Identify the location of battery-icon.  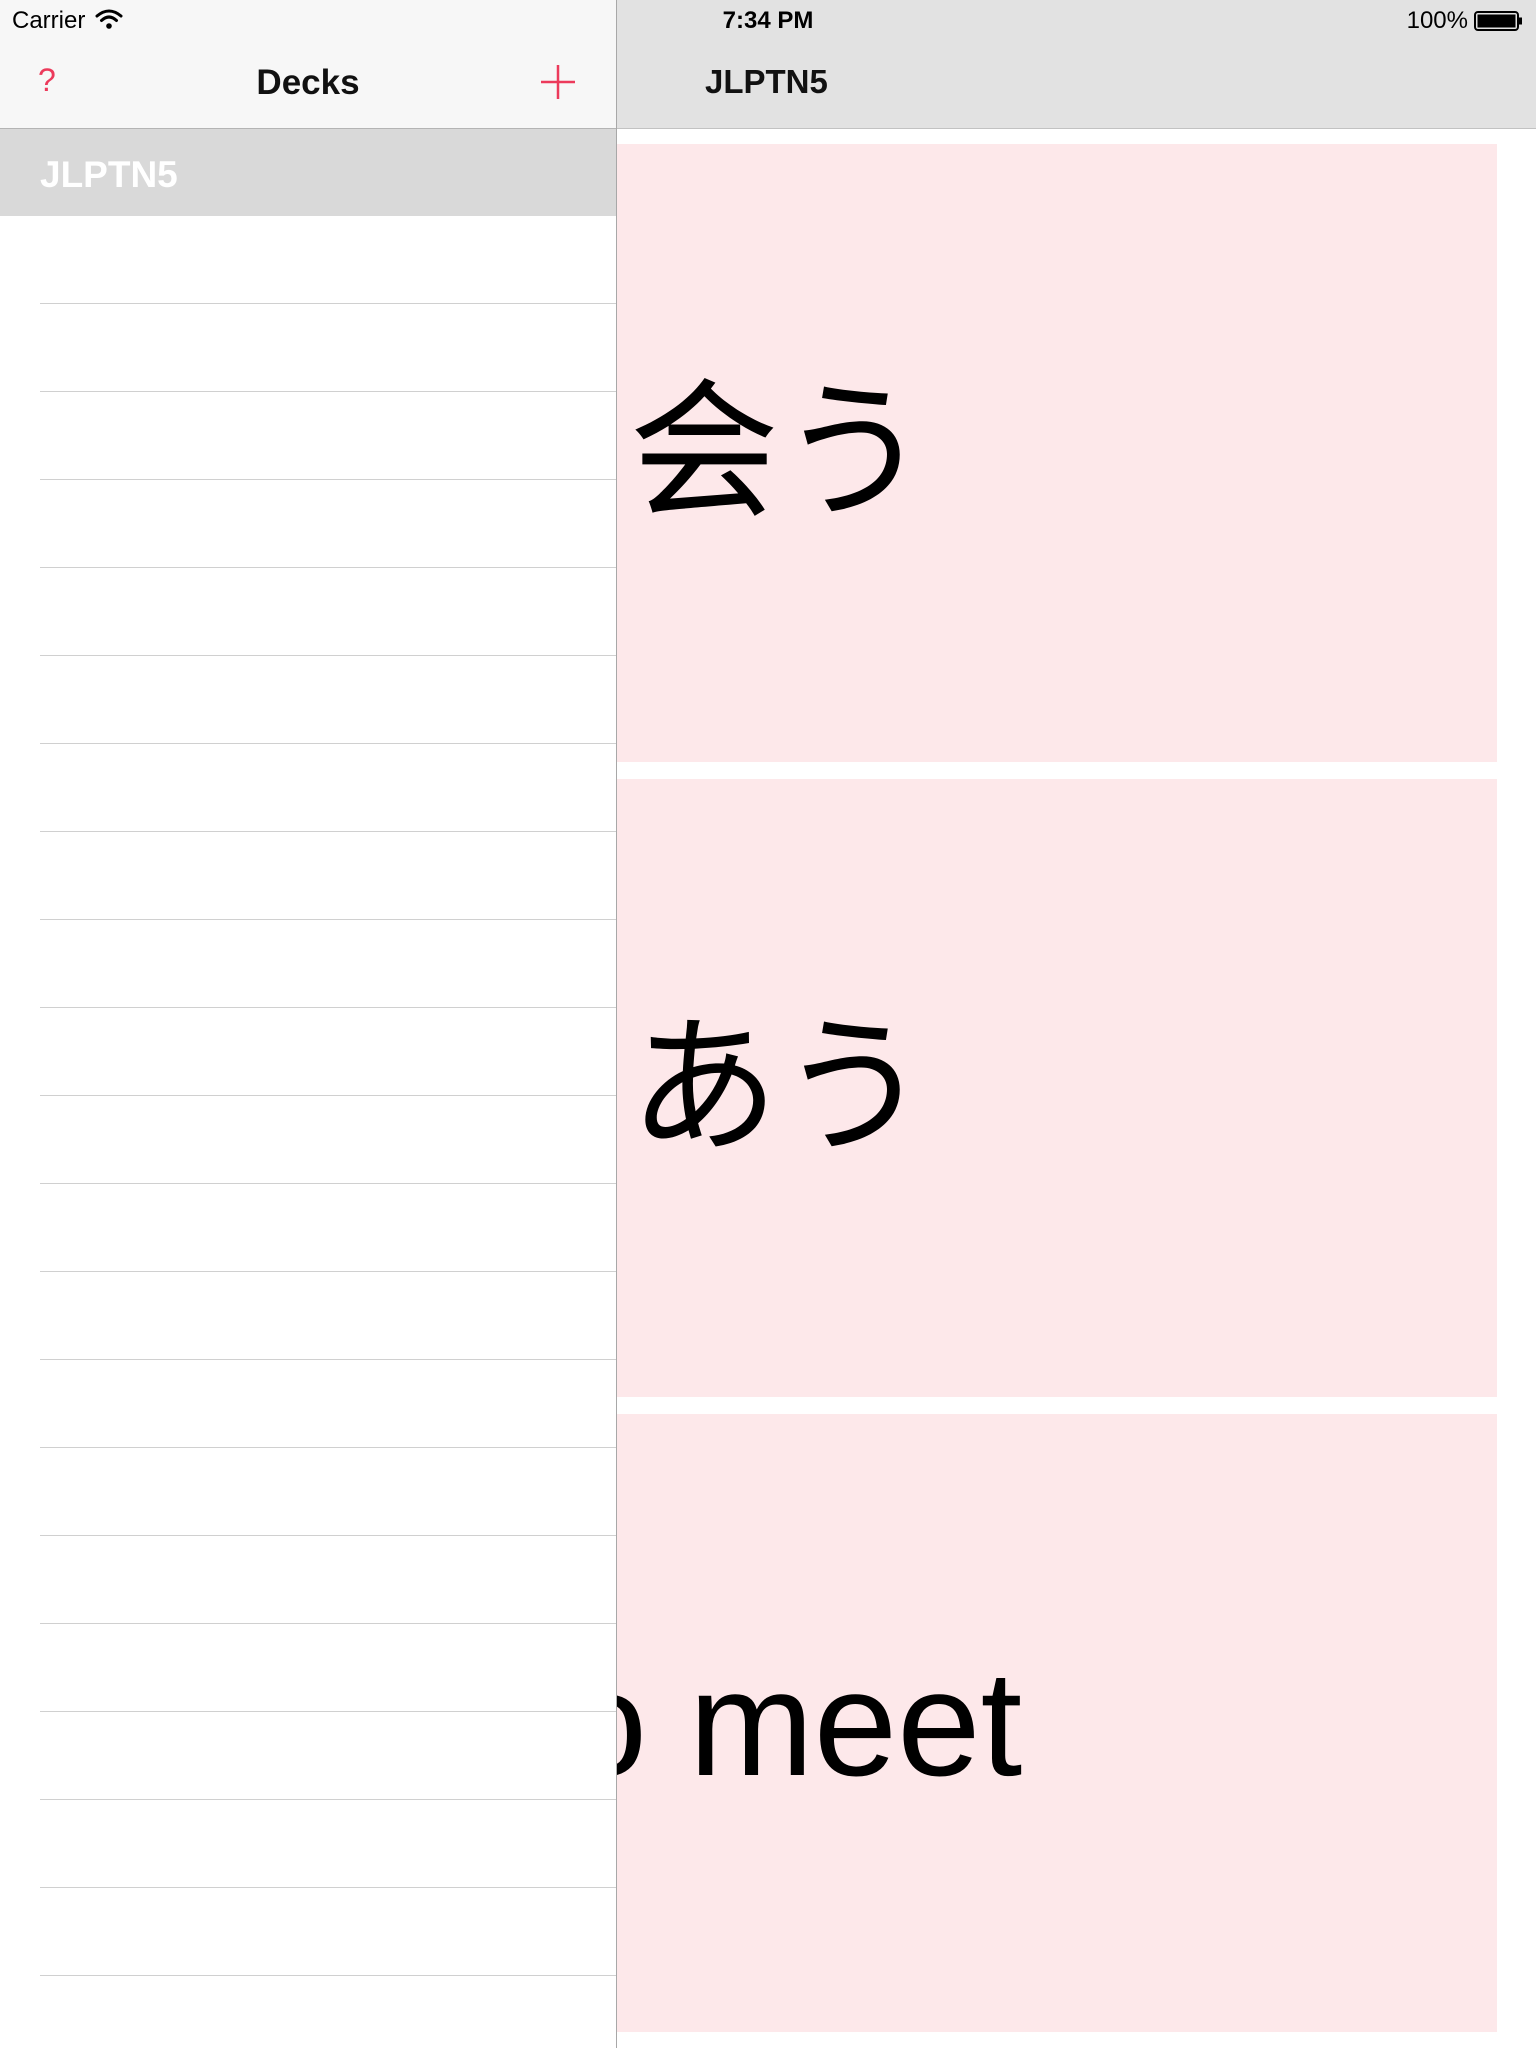
(1498, 21).